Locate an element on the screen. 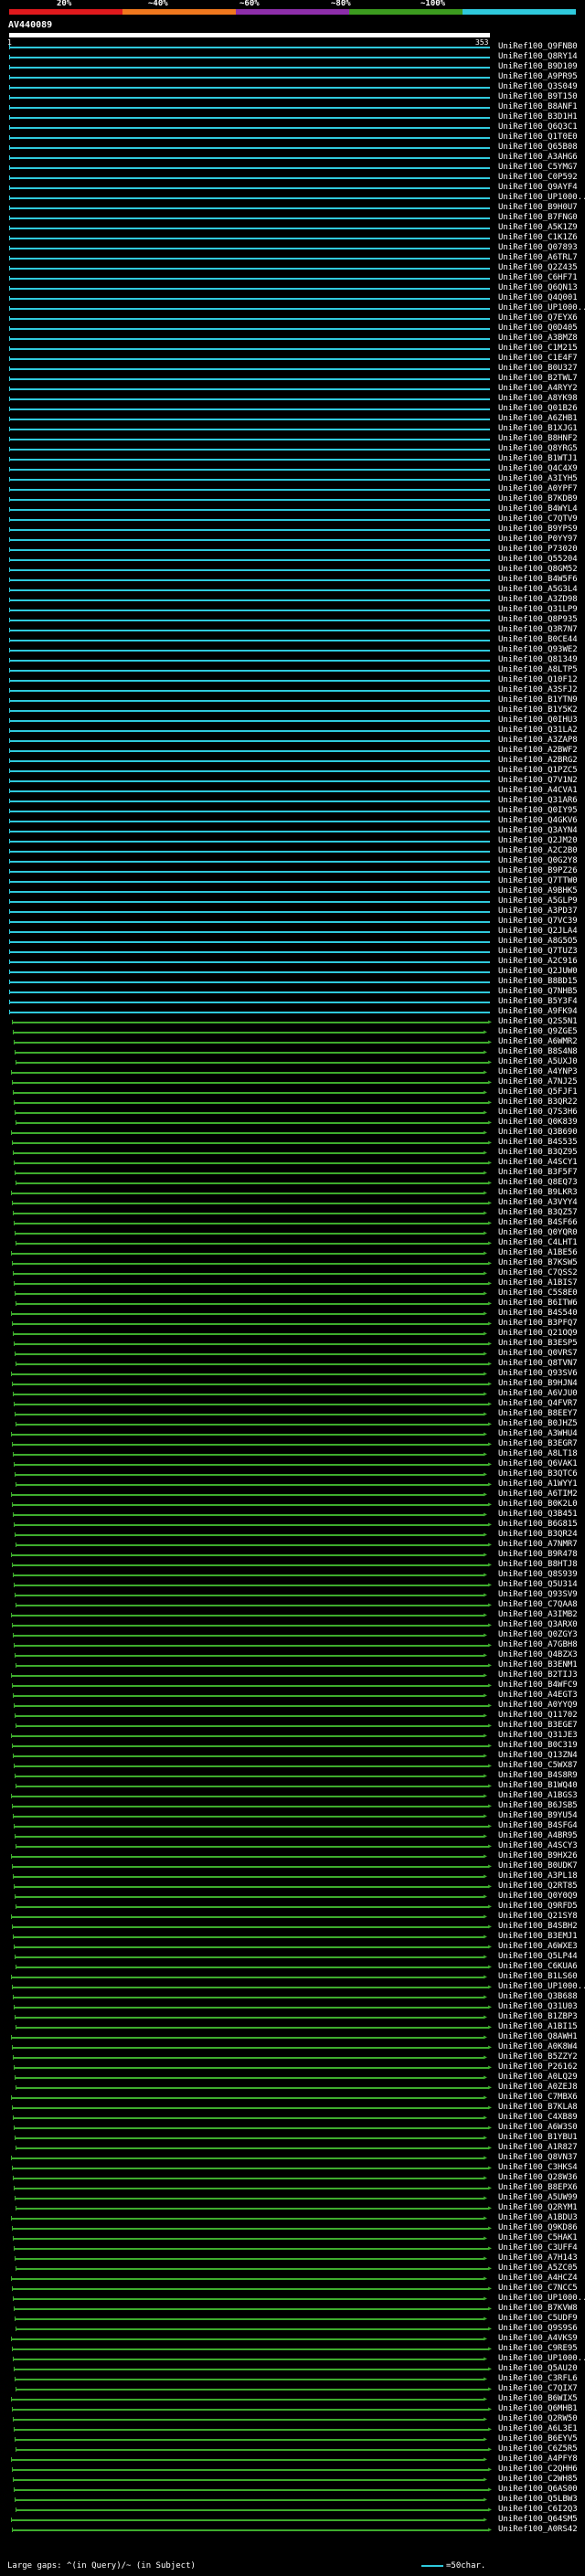 This screenshot has height=2576, width=585. hit-label: UniRef100_B9HX26 is located at coordinates (538, 1856).